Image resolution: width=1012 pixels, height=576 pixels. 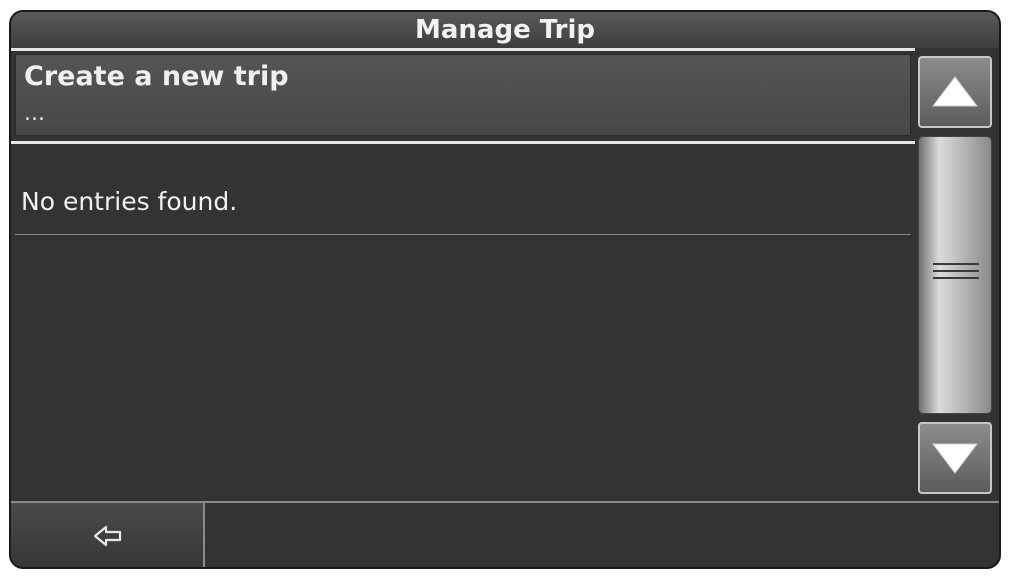 I want to click on scroll-down-button, so click(x=955, y=458).